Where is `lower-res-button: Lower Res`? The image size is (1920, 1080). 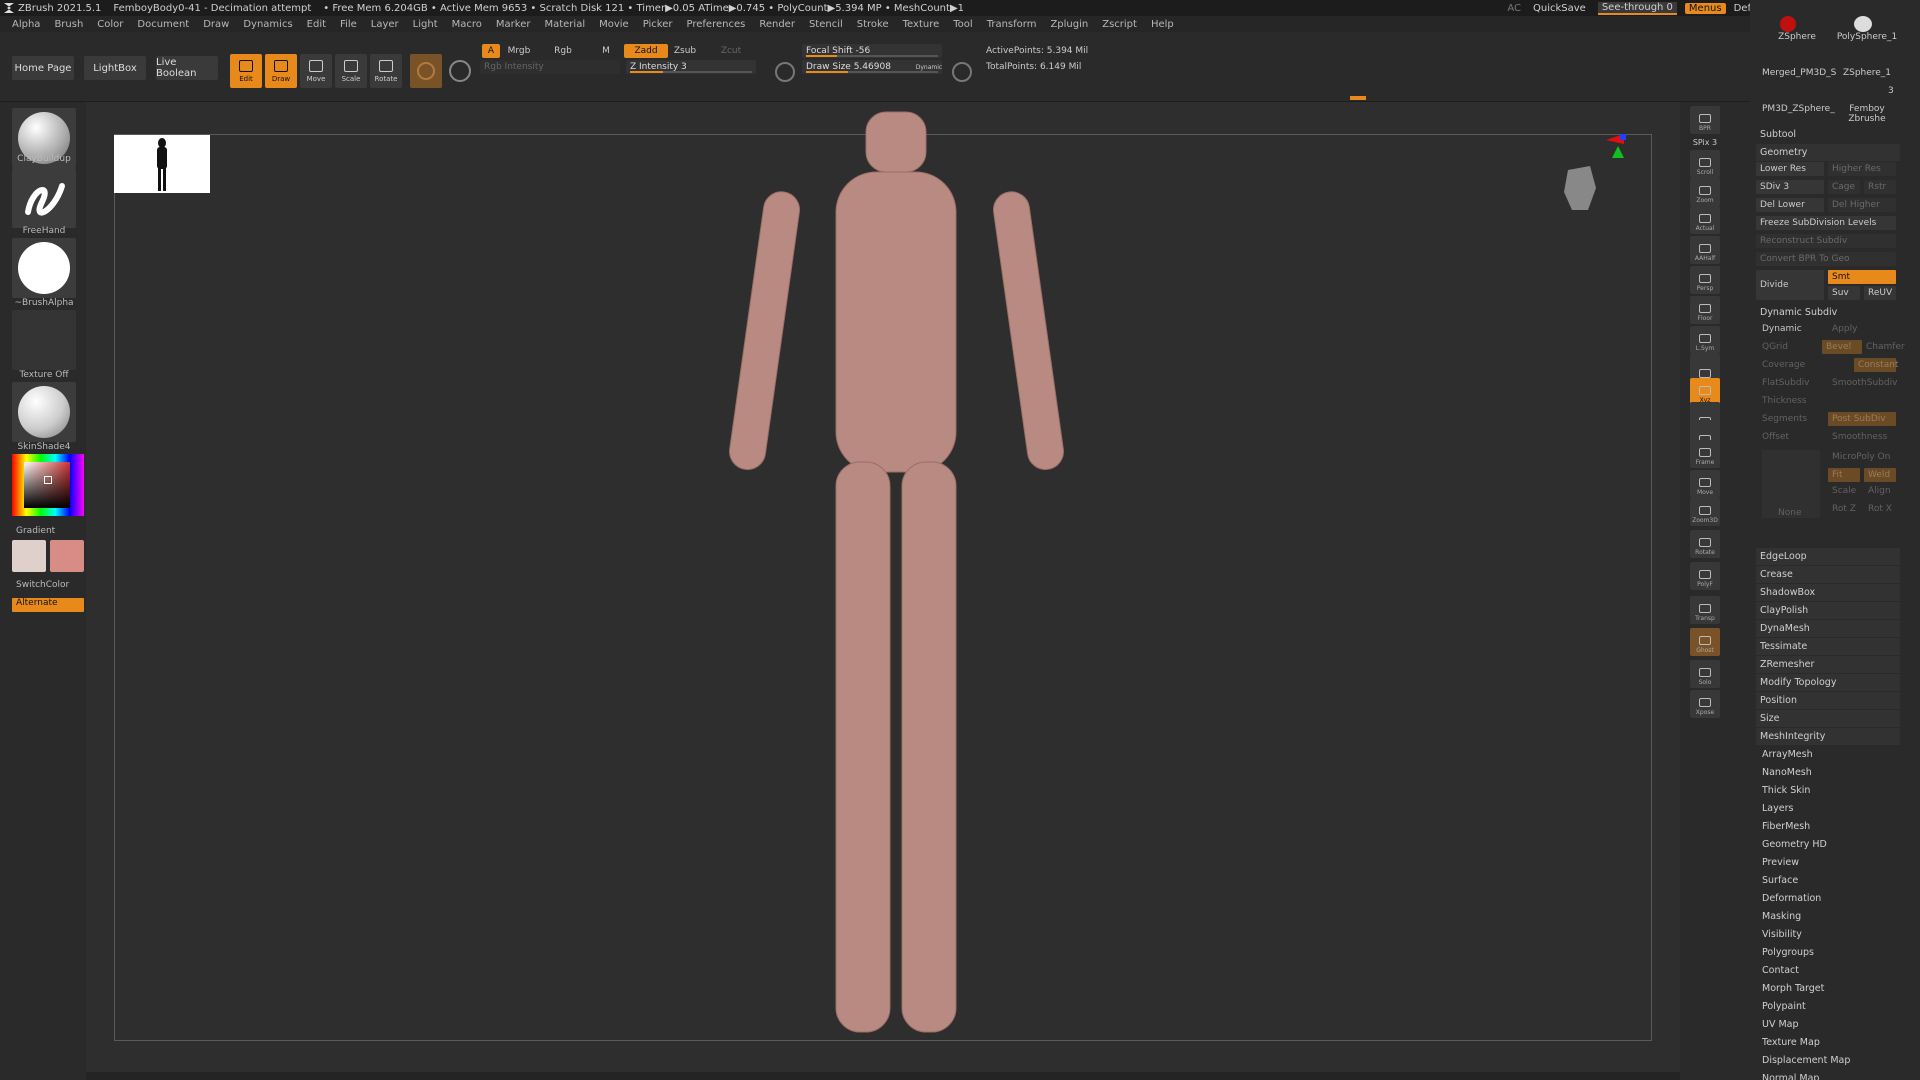
lower-res-button: Lower Res is located at coordinates (1790, 169).